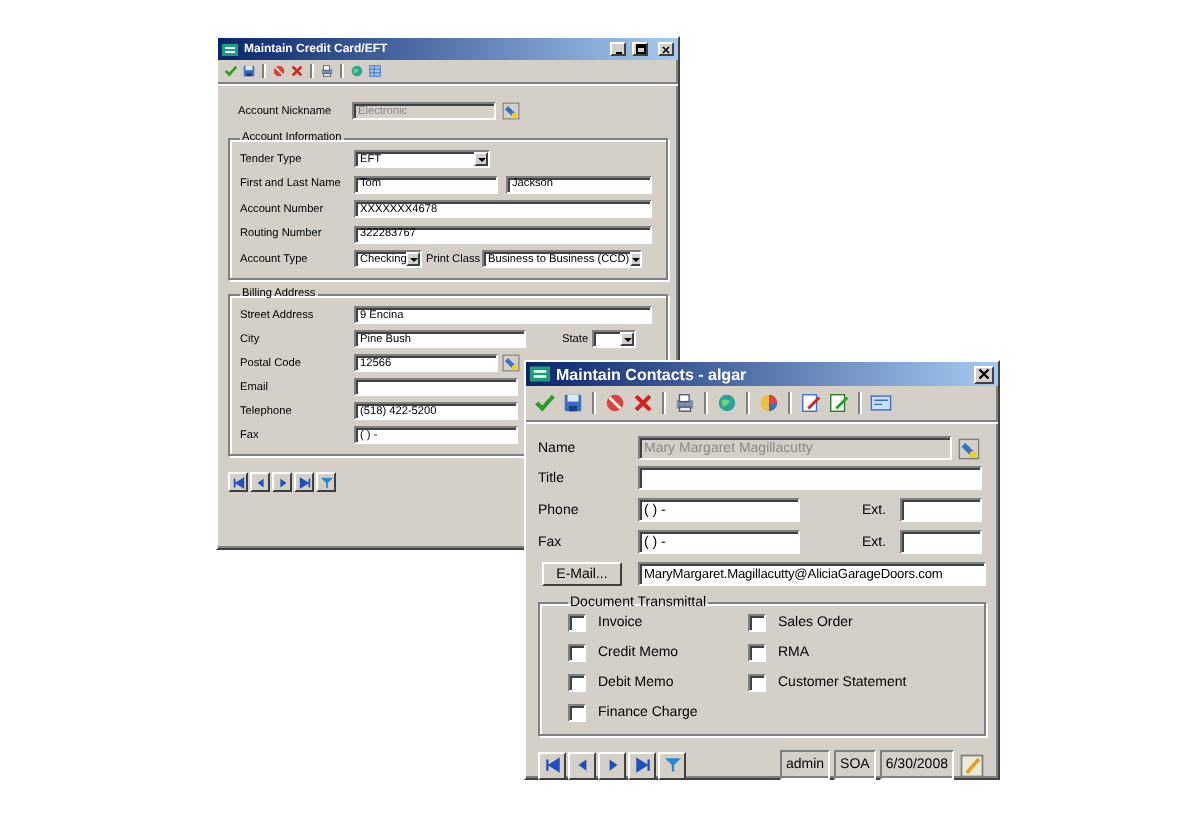 This screenshot has width=1198, height=822. Describe the element at coordinates (618, 49) in the screenshot. I see `minimize-button` at that location.